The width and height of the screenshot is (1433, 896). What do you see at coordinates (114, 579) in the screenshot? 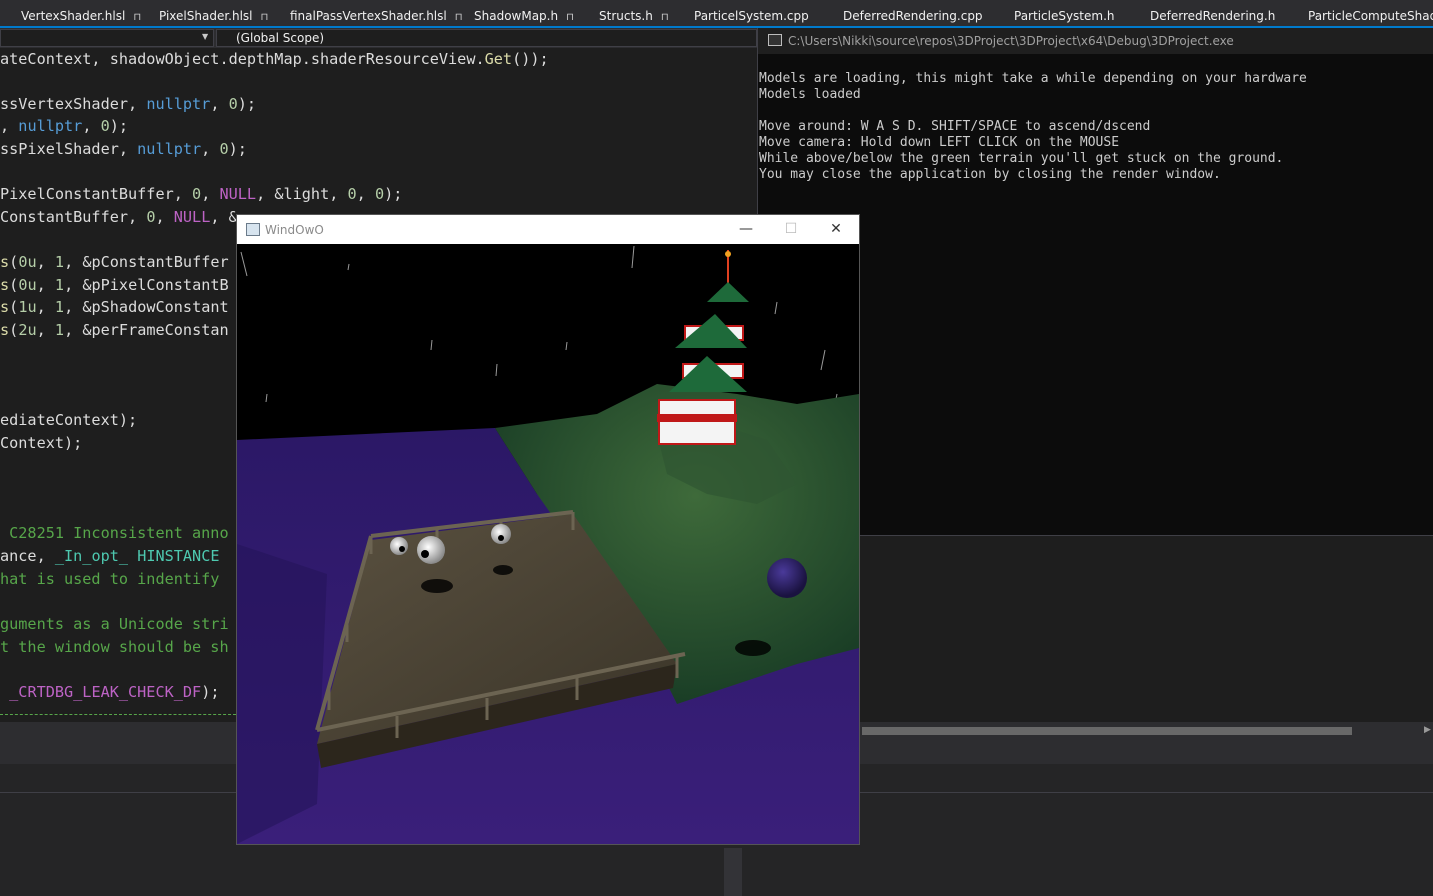
I see `code-line: hat is used to indentify` at bounding box center [114, 579].